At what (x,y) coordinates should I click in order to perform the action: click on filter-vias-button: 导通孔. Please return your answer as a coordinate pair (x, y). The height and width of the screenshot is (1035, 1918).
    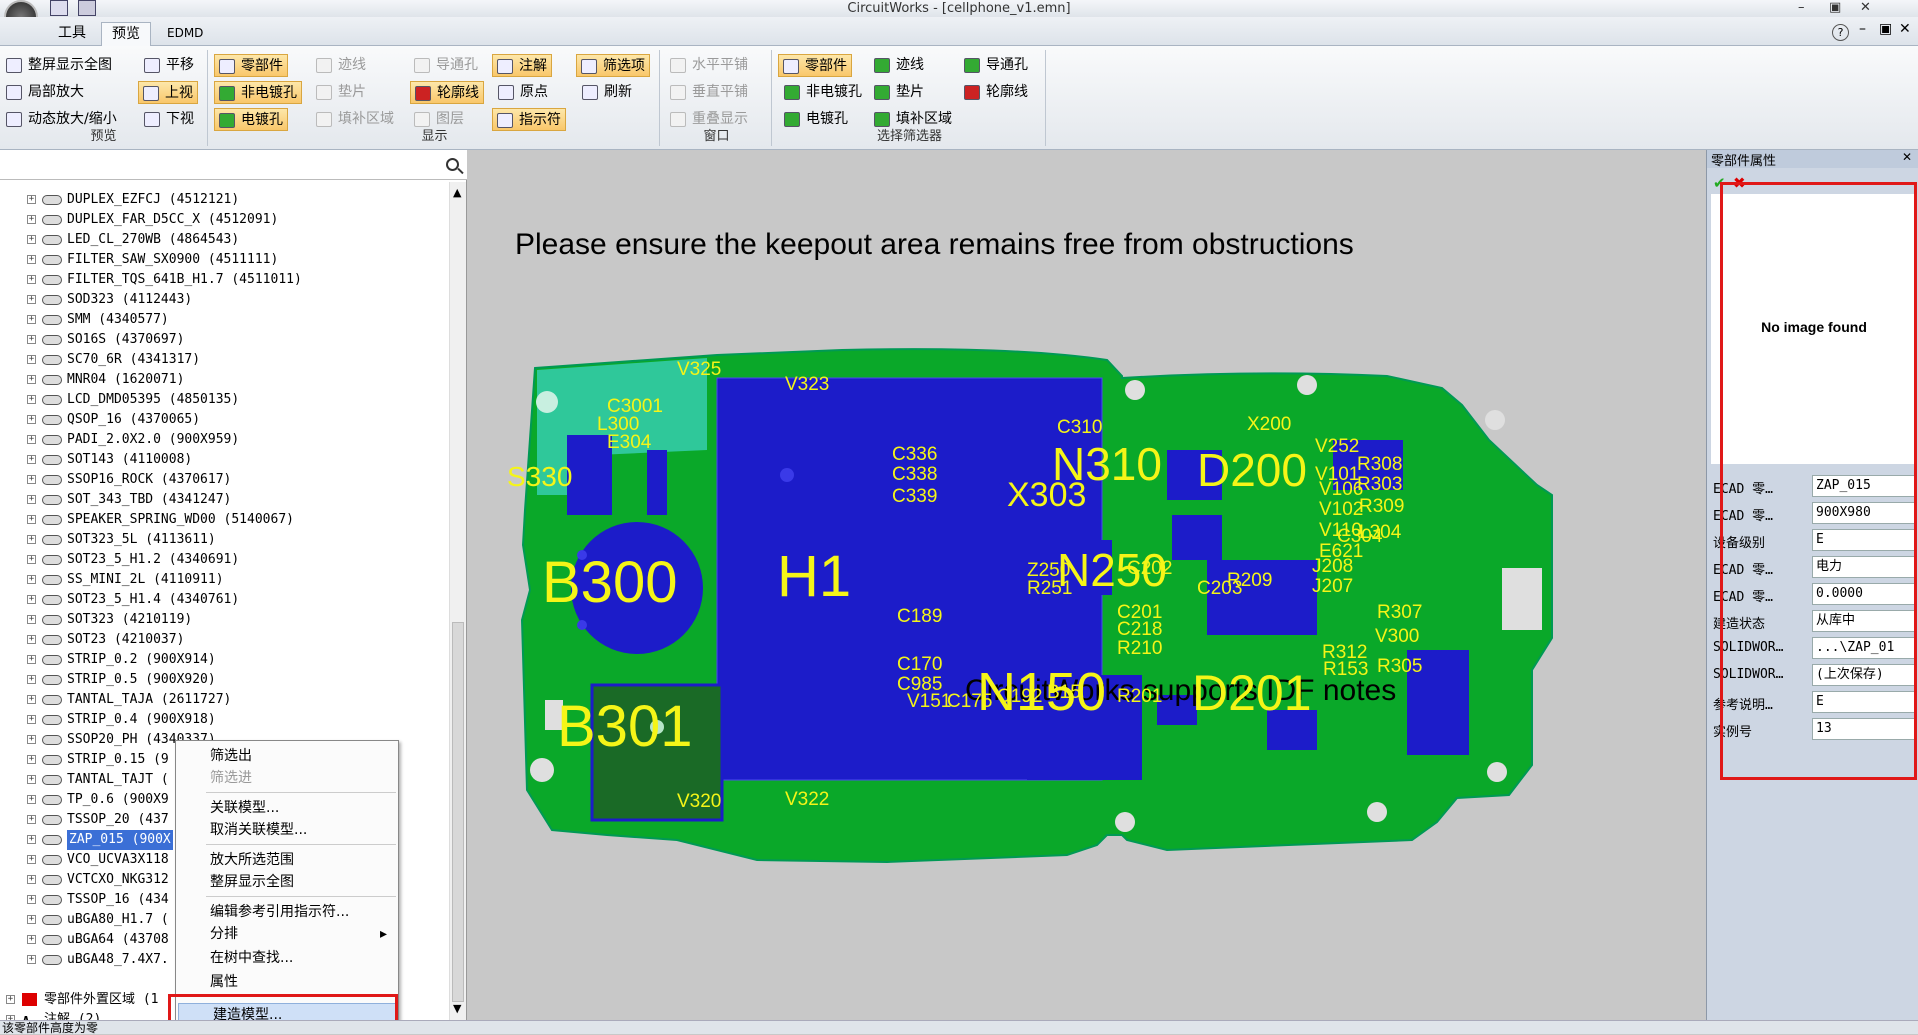
    Looking at the image, I should click on (996, 65).